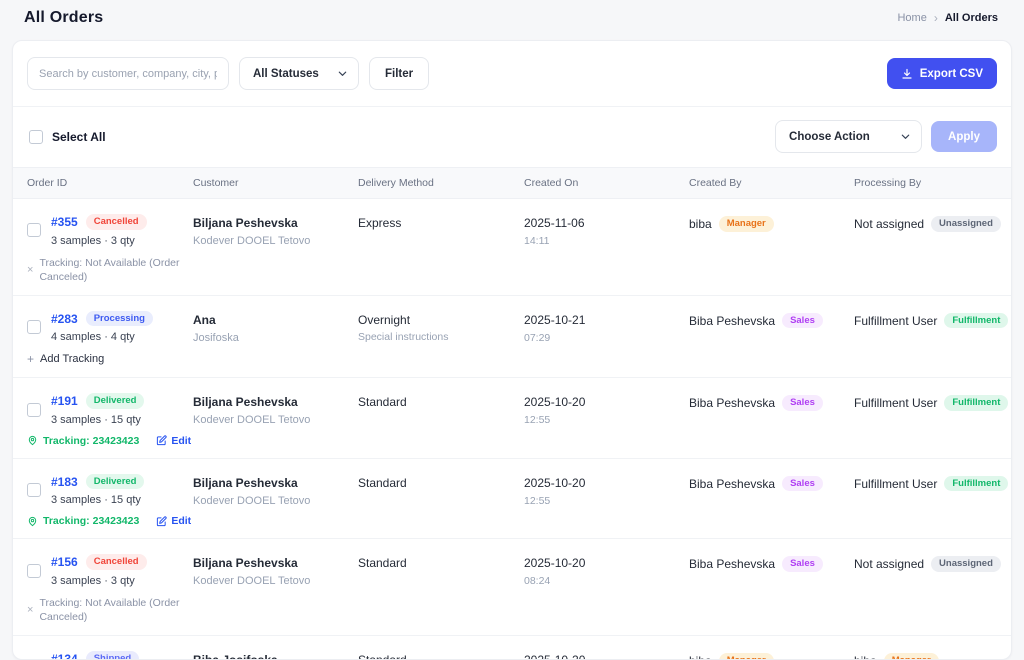 This screenshot has height=660, width=1024. What do you see at coordinates (128, 73) in the screenshot?
I see `search-input` at bounding box center [128, 73].